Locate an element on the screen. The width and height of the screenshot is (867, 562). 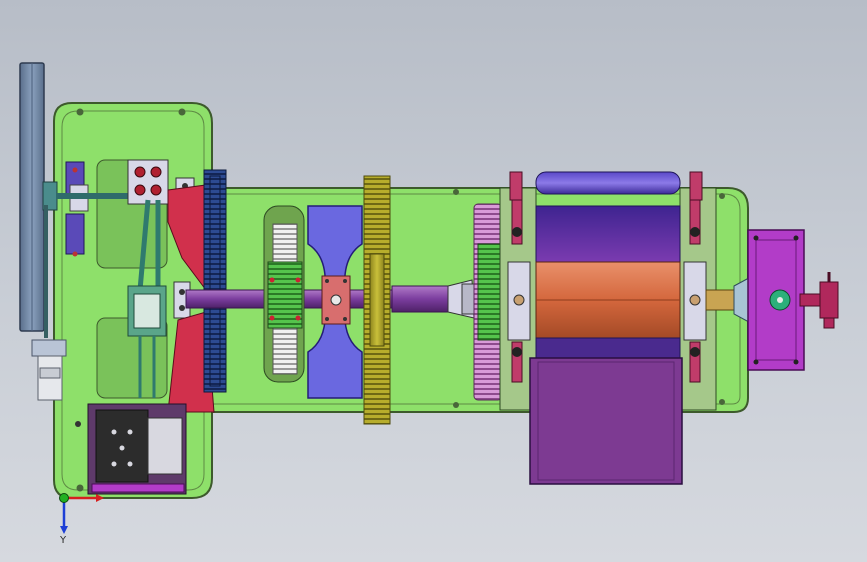
shaft-coupling is located at coordinates (461, 299).